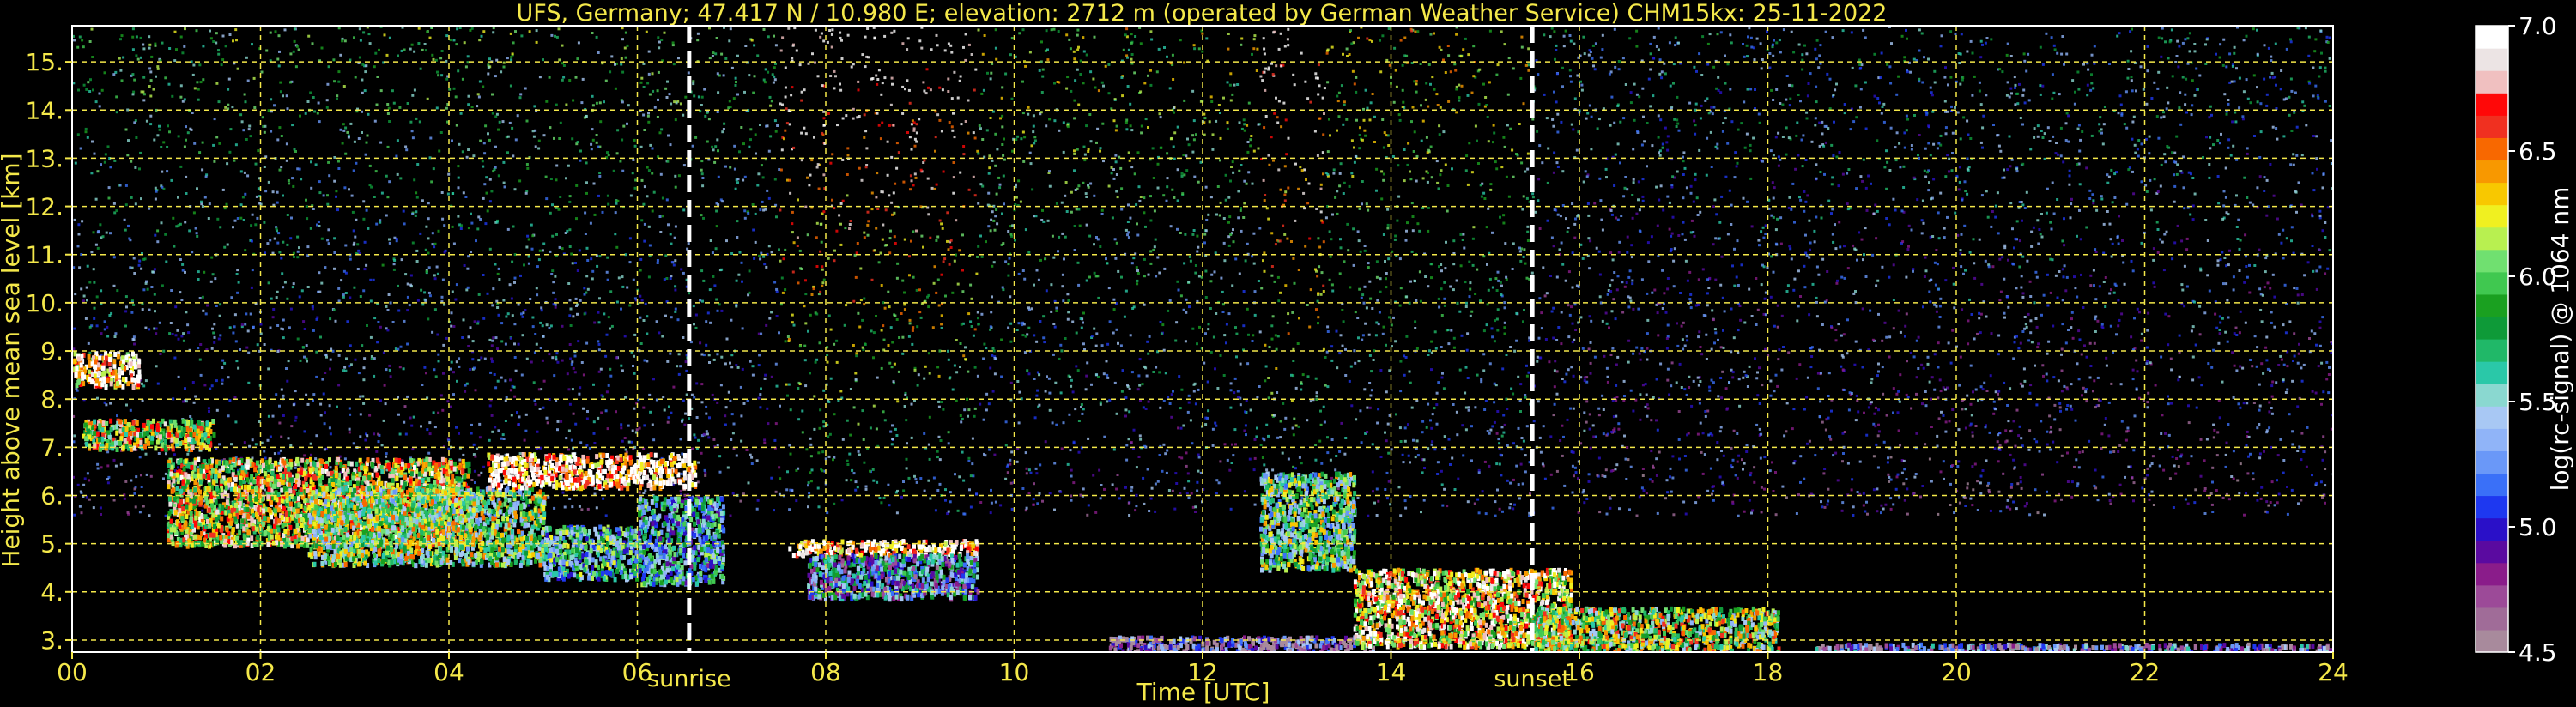 The height and width of the screenshot is (707, 2576). I want to click on x-tick-label-2: 04, so click(448, 672).